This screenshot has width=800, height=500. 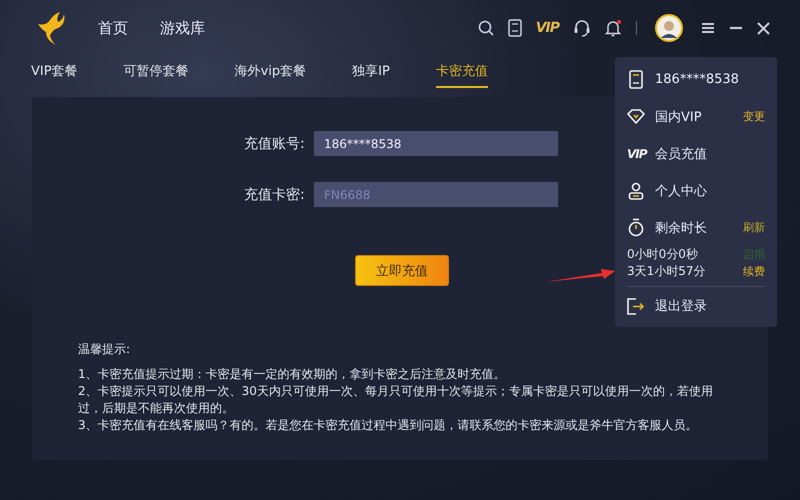 I want to click on card-code-field: FN6688, so click(x=436, y=194).